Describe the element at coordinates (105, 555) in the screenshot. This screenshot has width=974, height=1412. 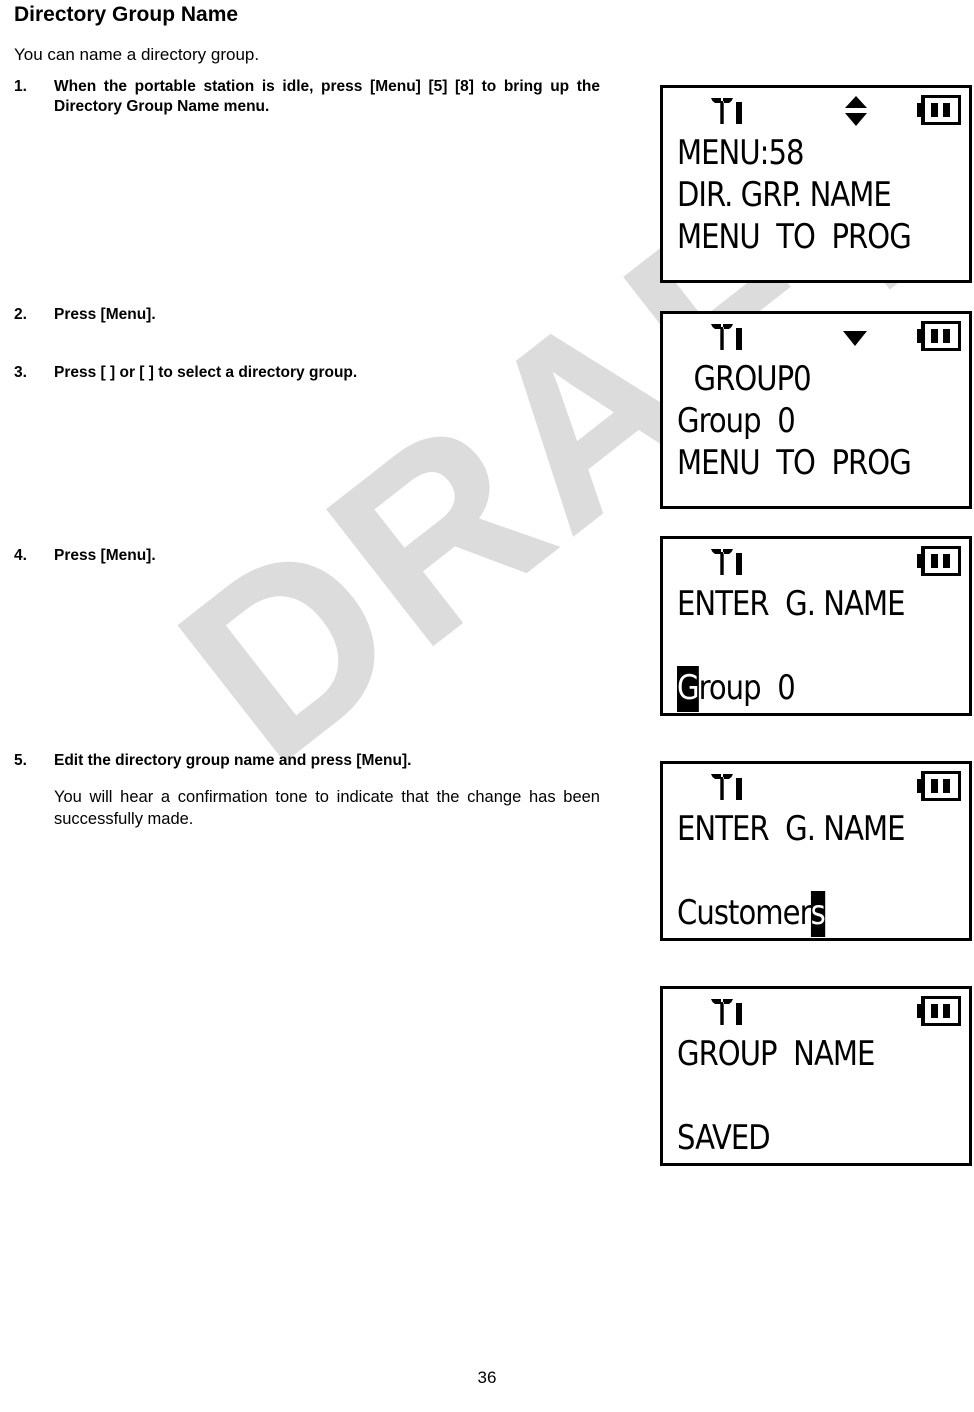
I see `step-4-text: Press [Menu].` at that location.